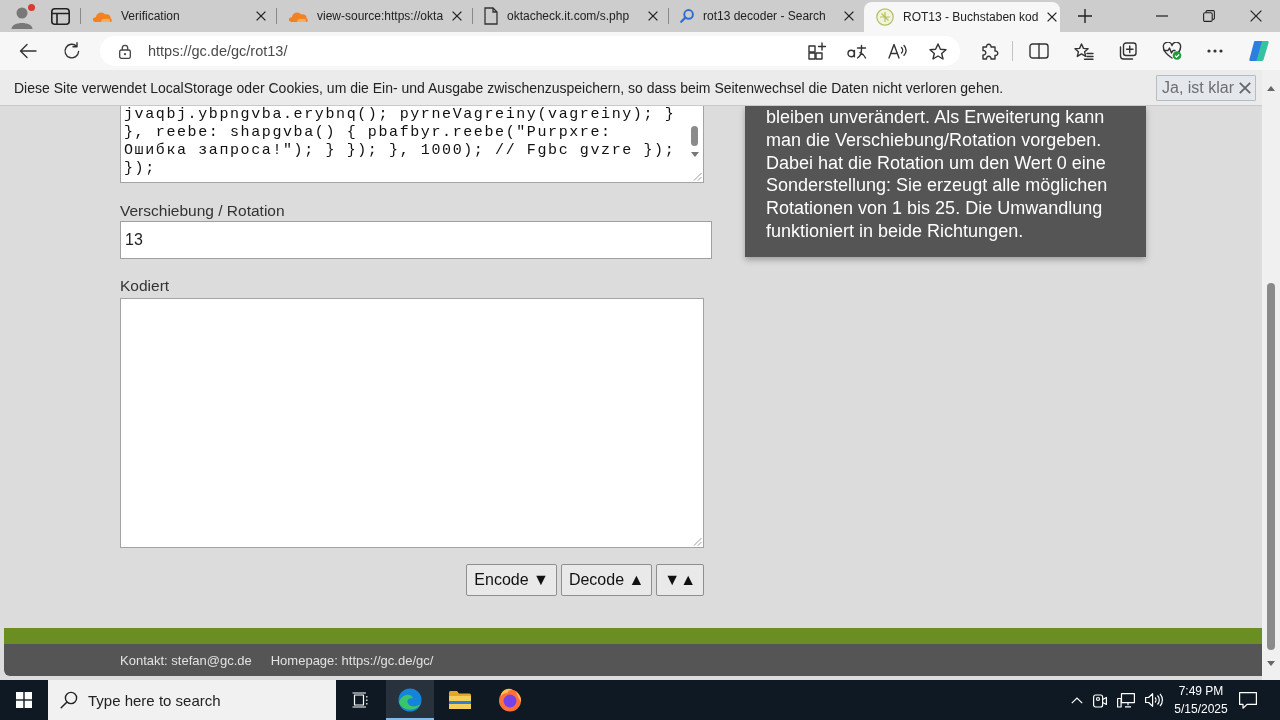  I want to click on field-label: Kodiert, so click(145, 286).